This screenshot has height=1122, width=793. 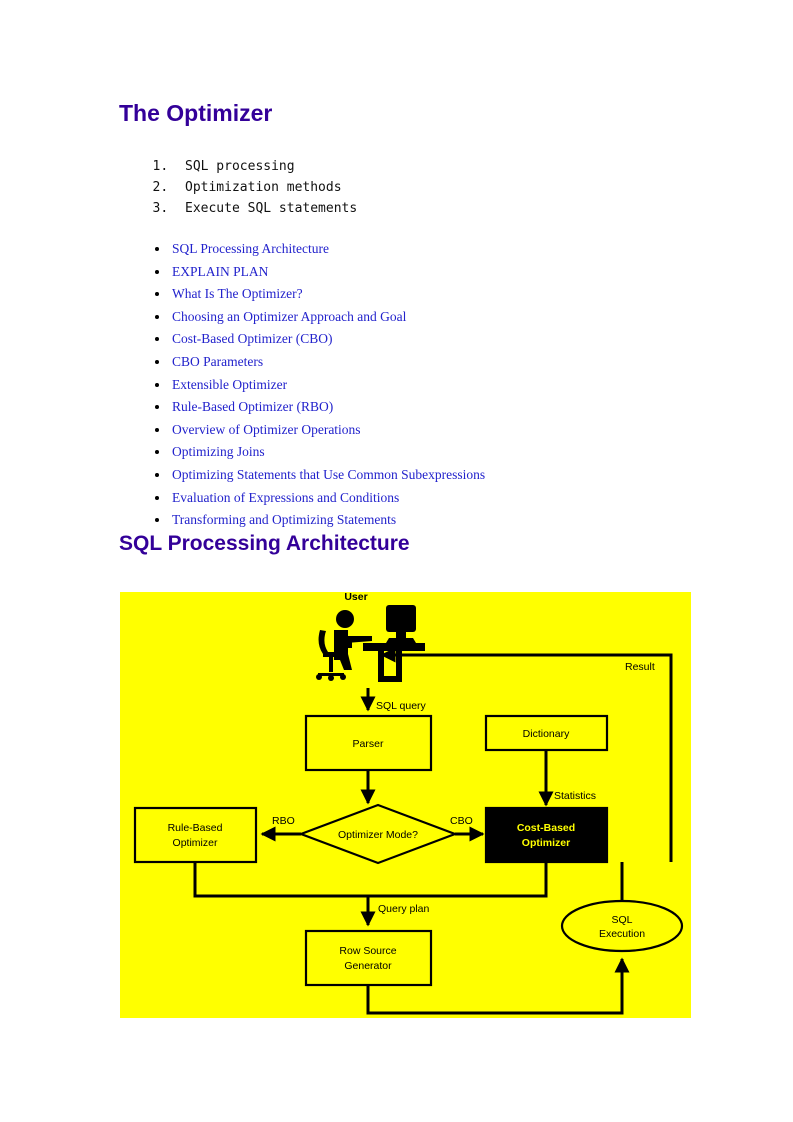 What do you see at coordinates (229, 384) in the screenshot?
I see `toc-link-label: Extensible Optimizer` at bounding box center [229, 384].